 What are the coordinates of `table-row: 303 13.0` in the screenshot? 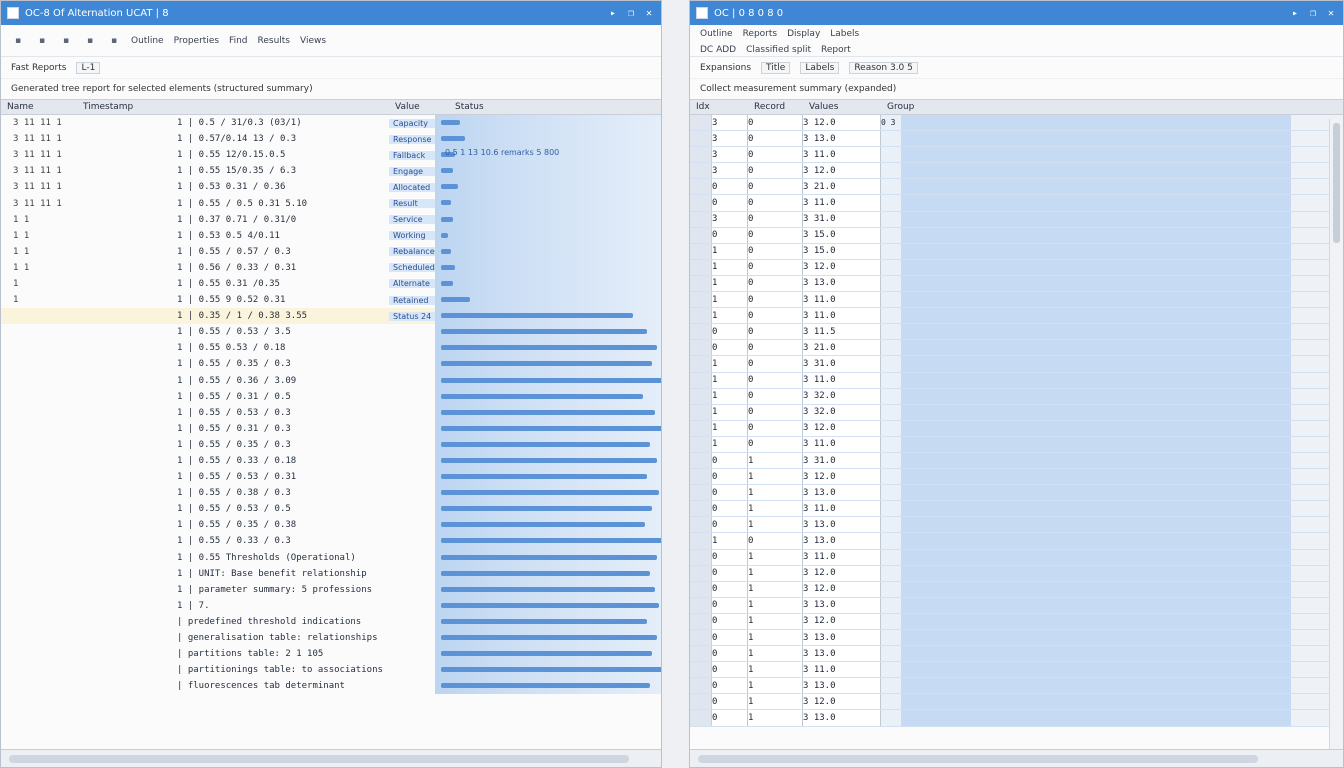 It's located at (1016, 139).